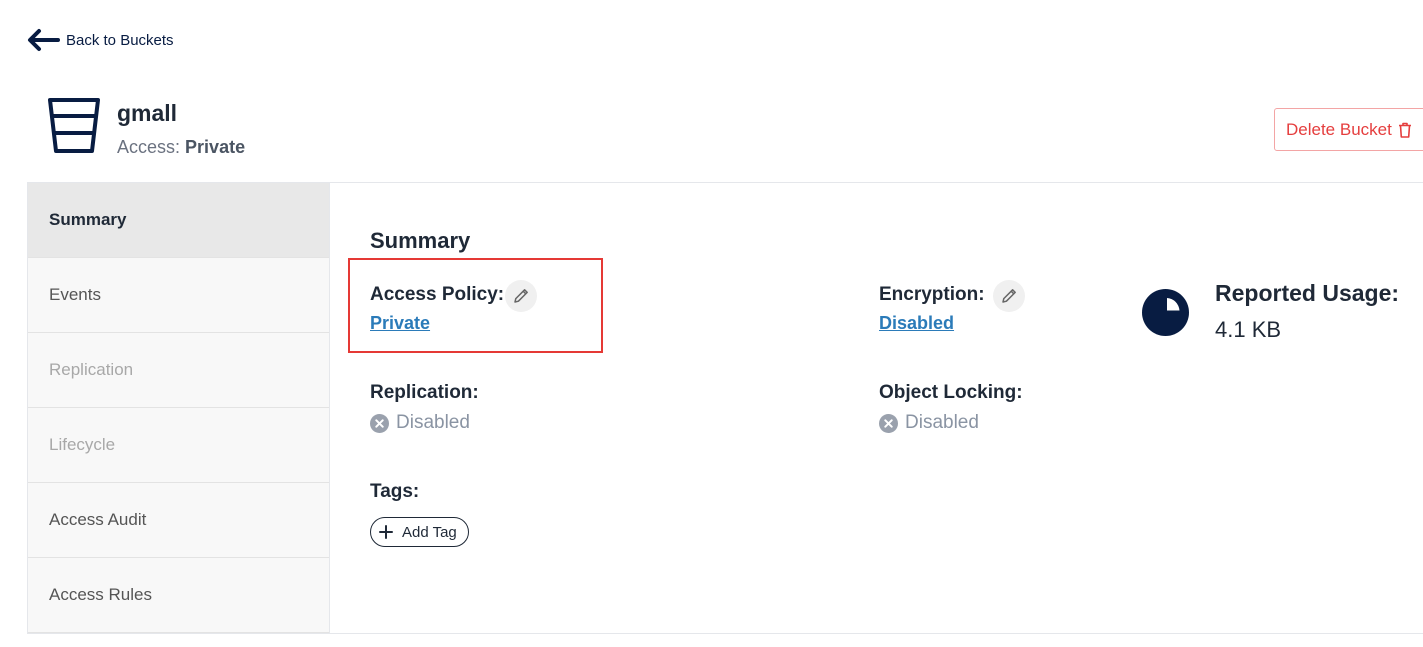  Describe the element at coordinates (44, 40) in the screenshot. I see `back-arrow-icon` at that location.